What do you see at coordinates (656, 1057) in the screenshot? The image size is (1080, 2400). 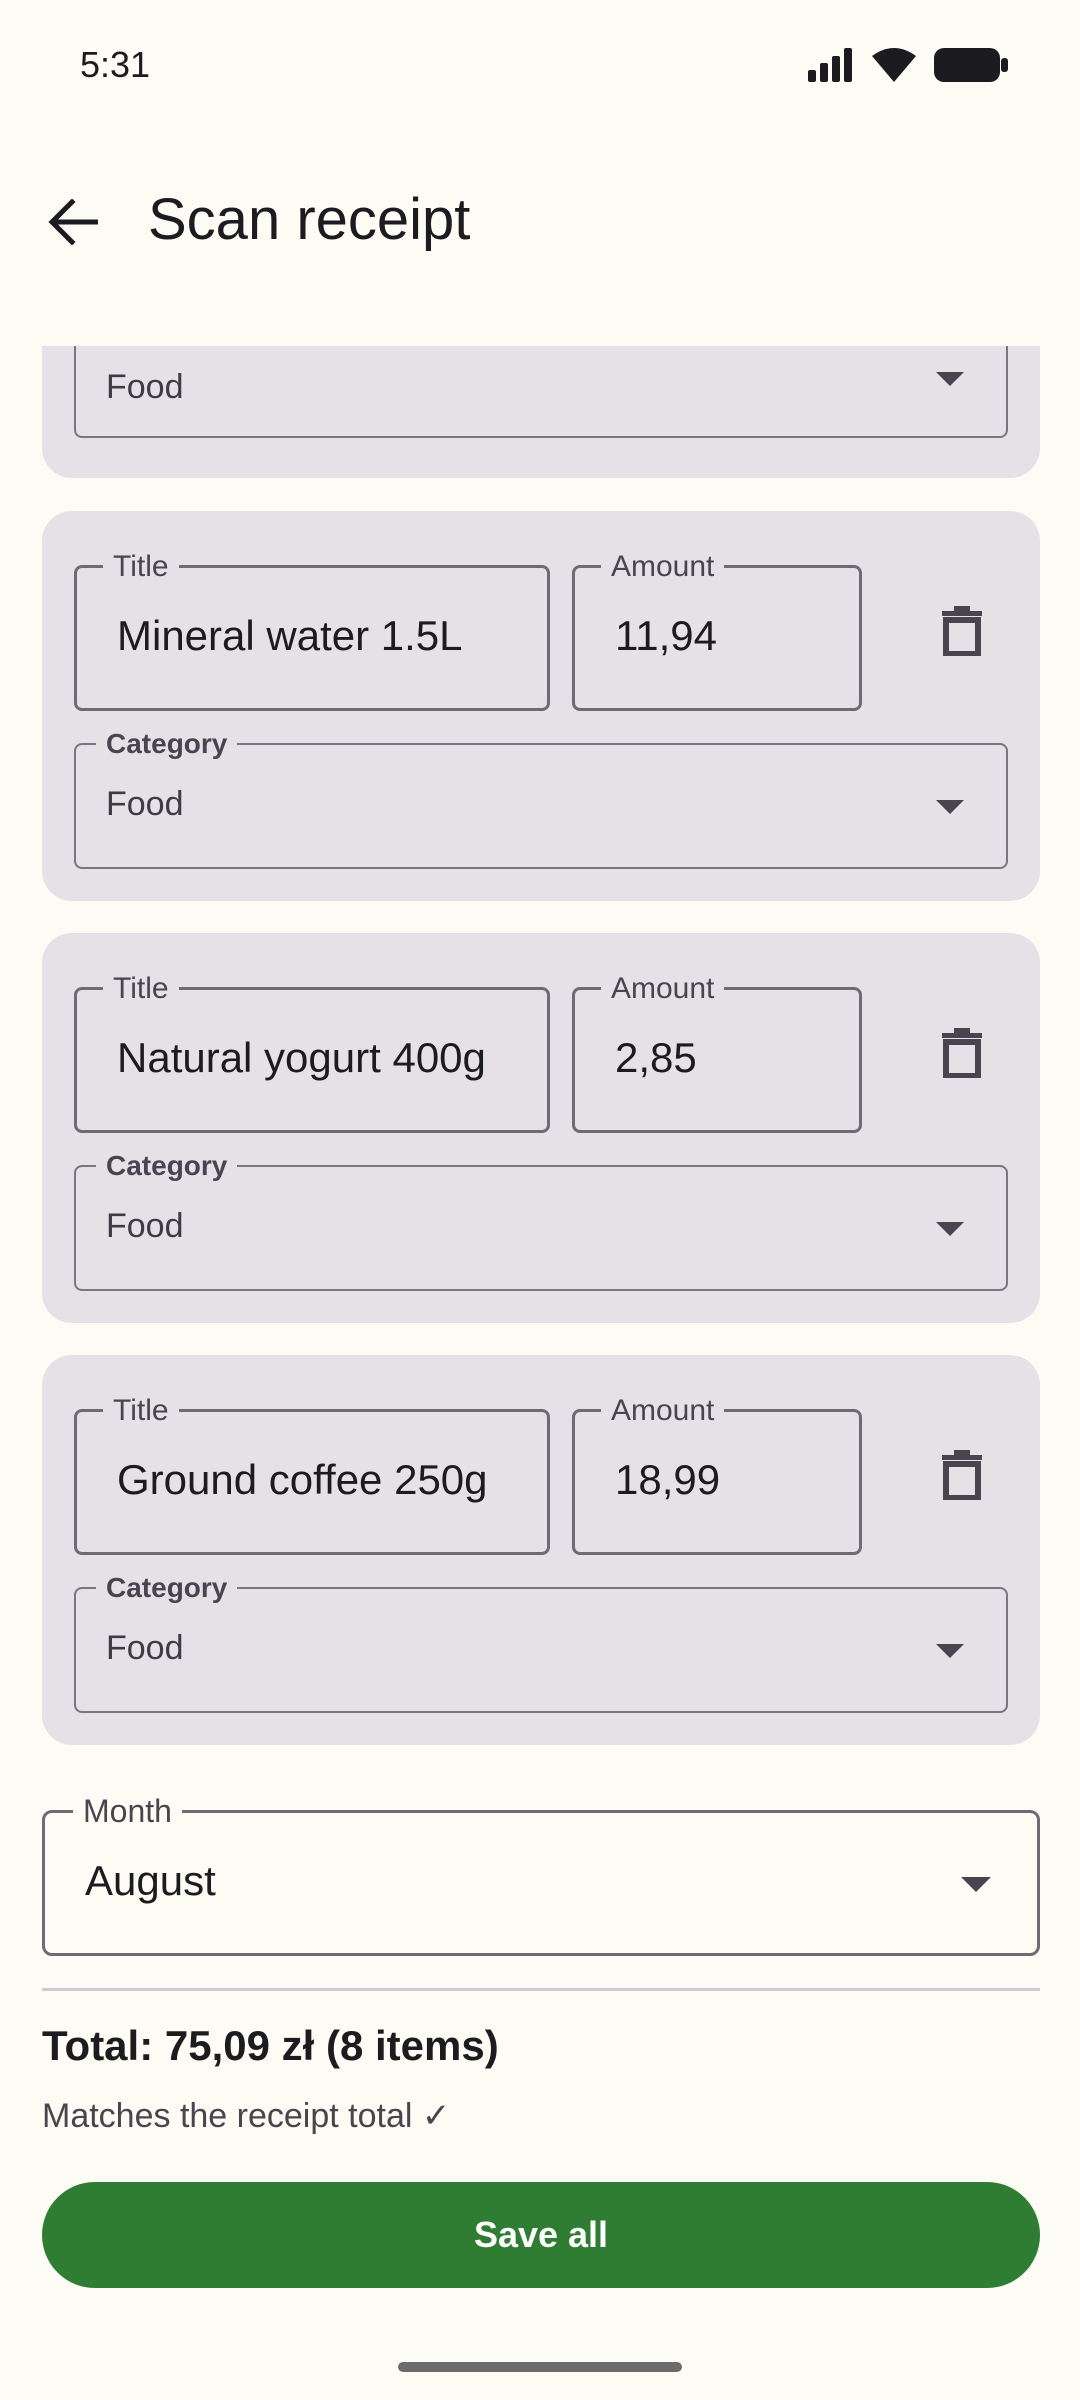 I see `amount-value: 2,85` at bounding box center [656, 1057].